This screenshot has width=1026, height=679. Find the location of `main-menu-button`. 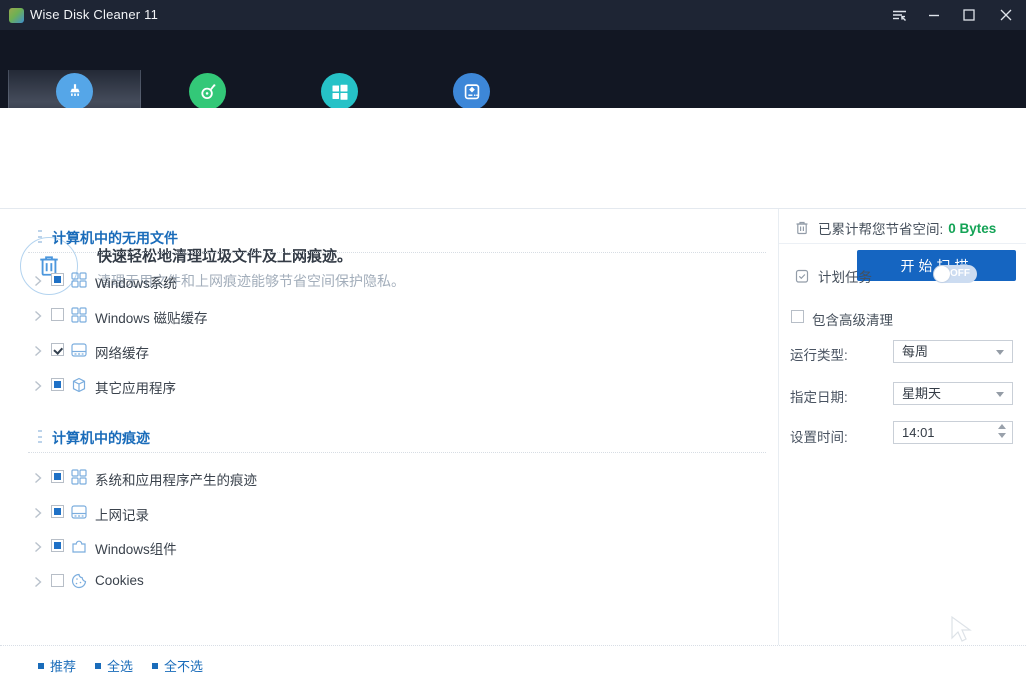

main-menu-button is located at coordinates (899, 15).